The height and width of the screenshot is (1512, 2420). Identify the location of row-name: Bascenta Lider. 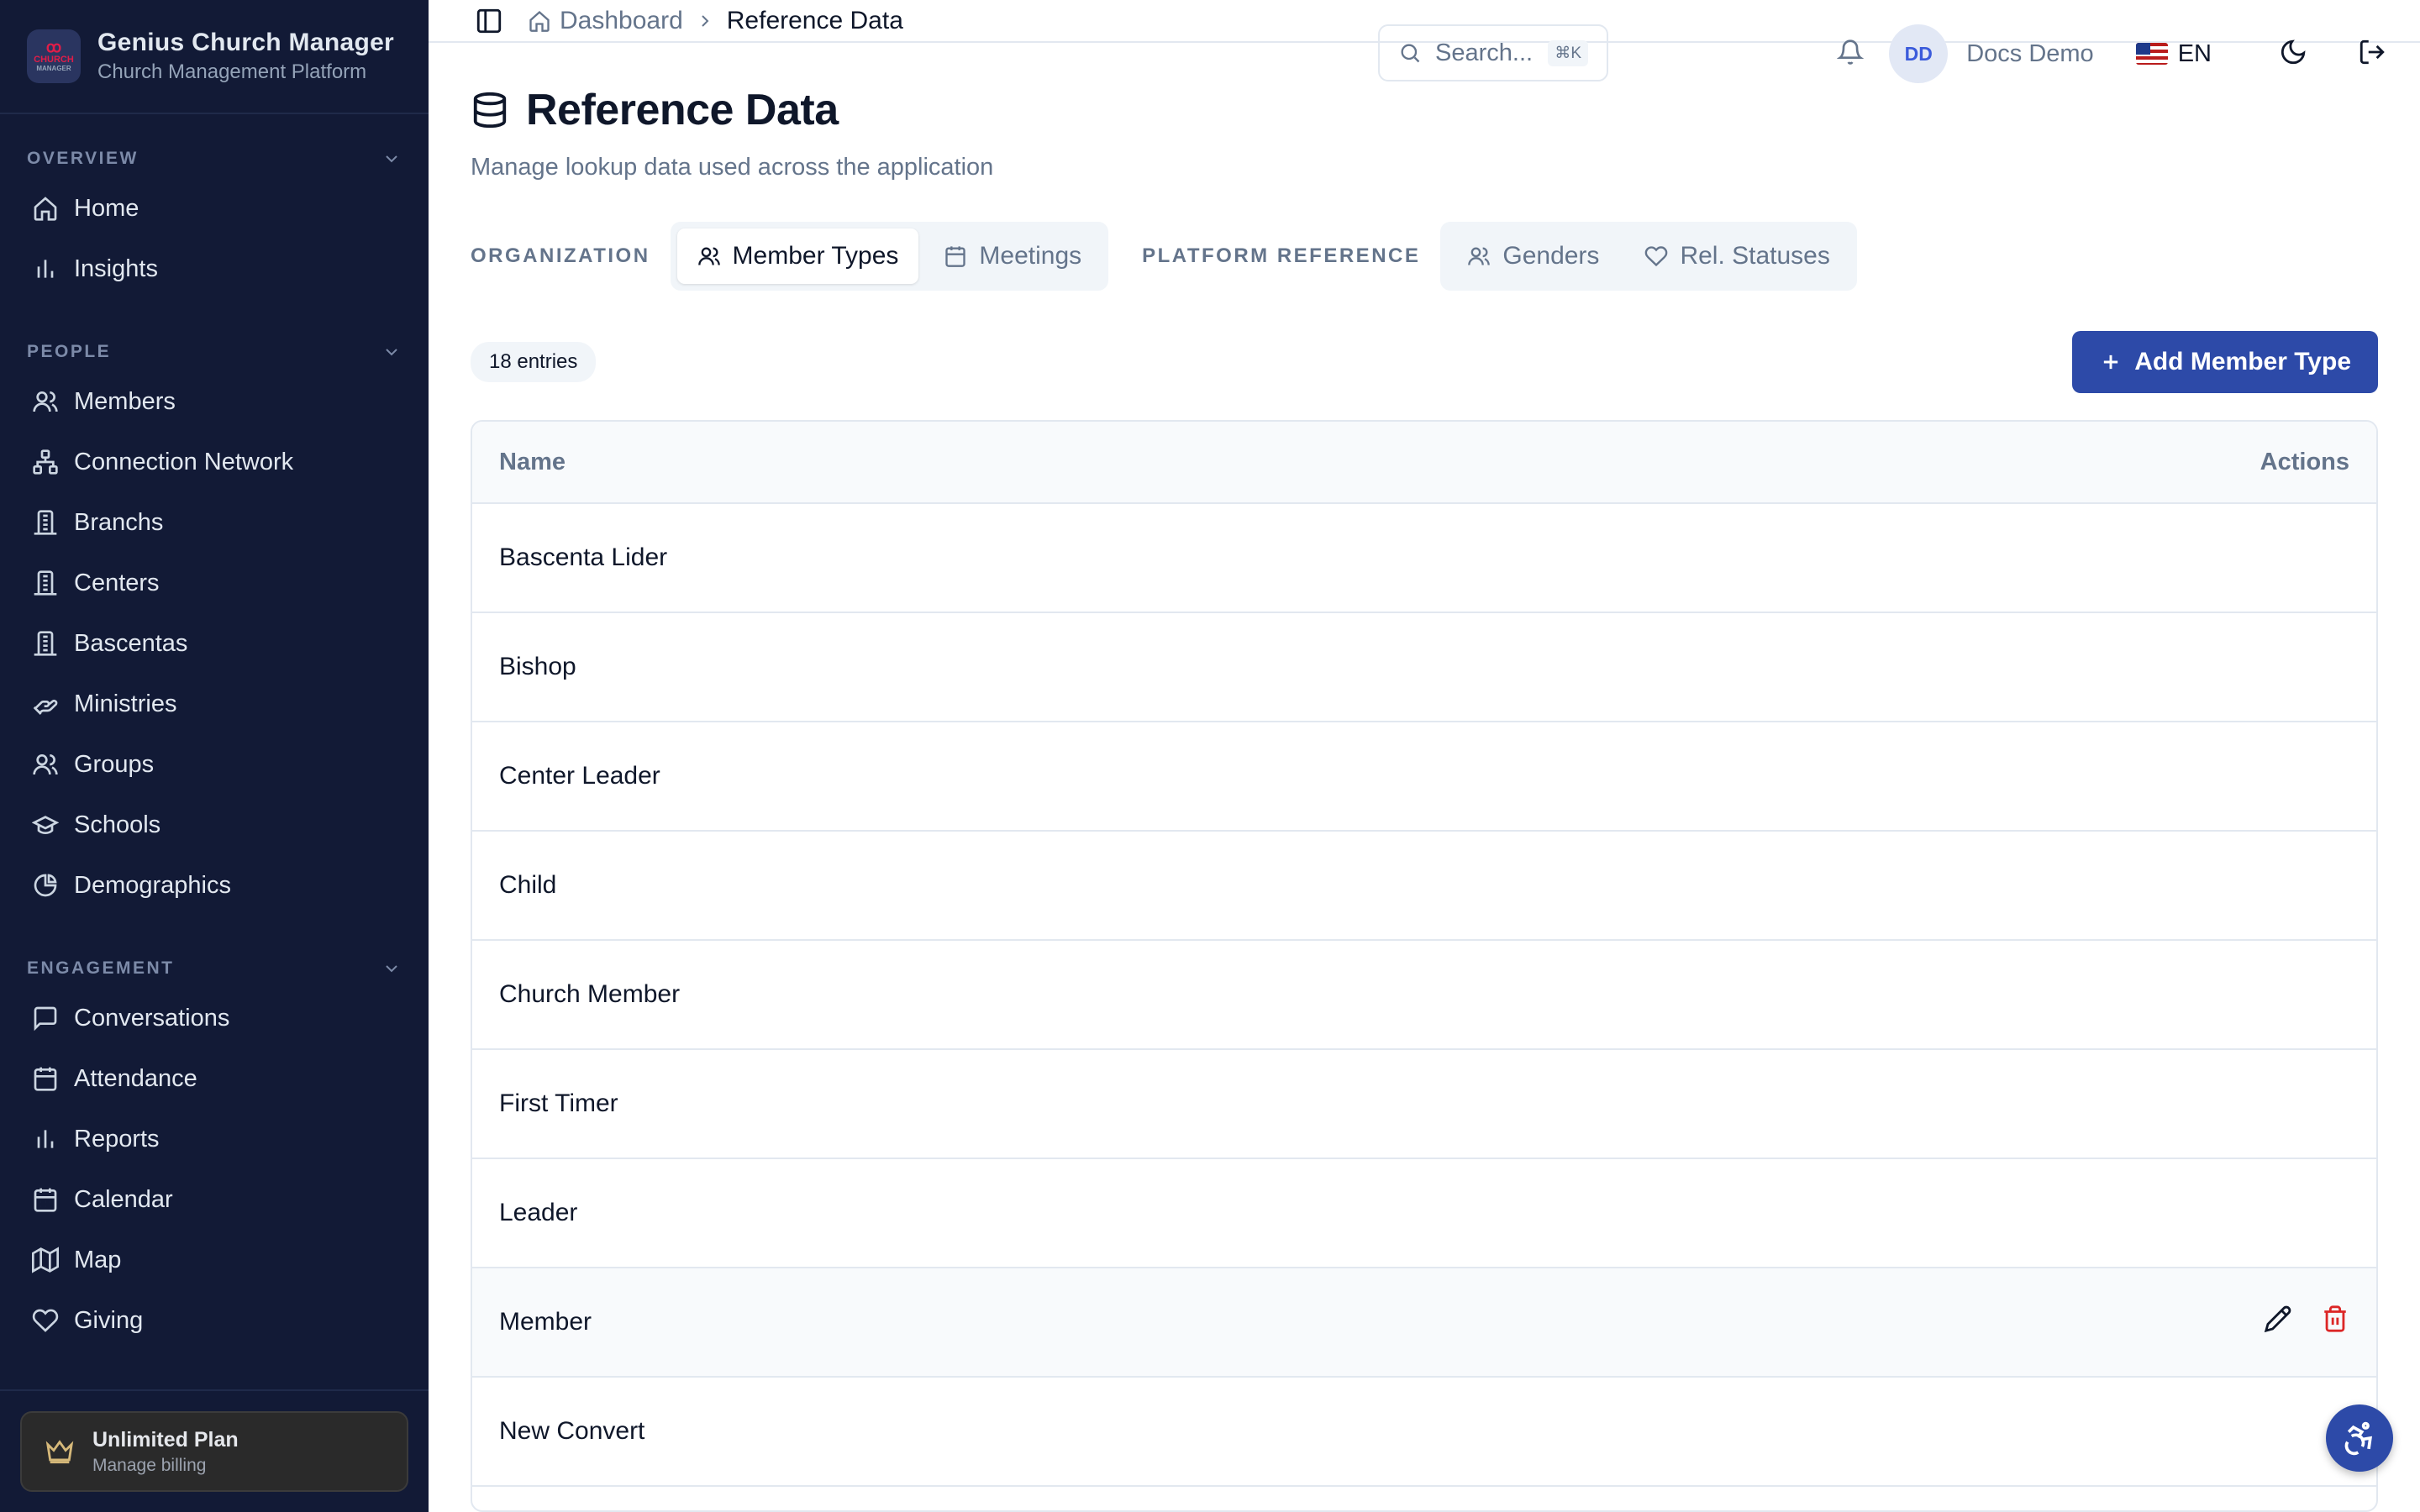
(583, 557).